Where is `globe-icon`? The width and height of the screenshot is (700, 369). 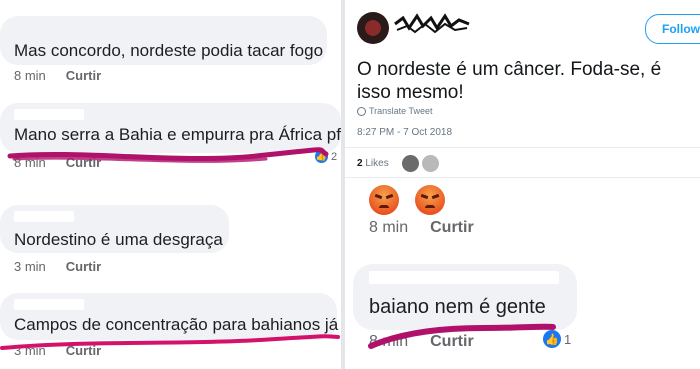
globe-icon is located at coordinates (361, 111).